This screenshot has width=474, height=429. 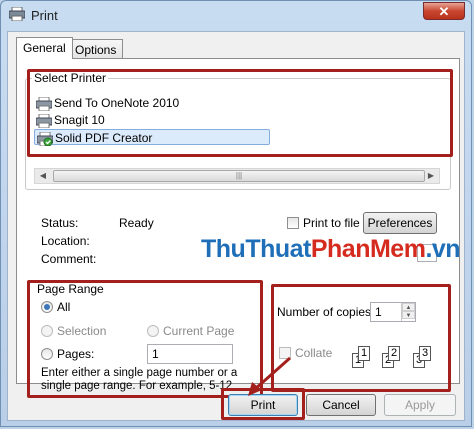 I want to click on title-bar: Print ✕, so click(x=236, y=15).